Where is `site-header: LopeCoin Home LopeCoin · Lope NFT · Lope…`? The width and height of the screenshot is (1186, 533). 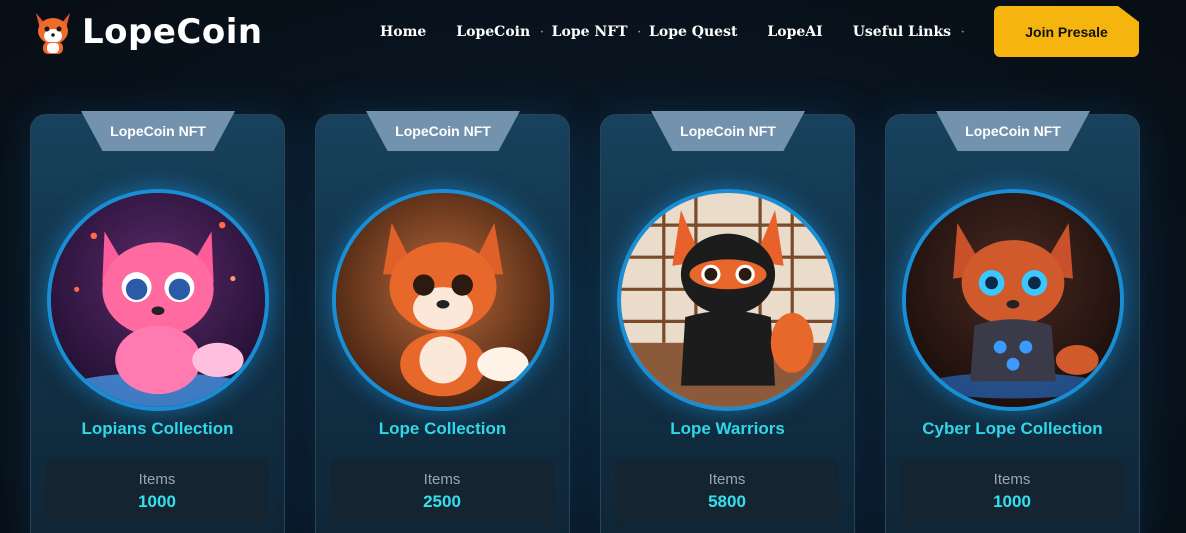
site-header: LopeCoin Home LopeCoin · Lope NFT · Lope… is located at coordinates (593, 32).